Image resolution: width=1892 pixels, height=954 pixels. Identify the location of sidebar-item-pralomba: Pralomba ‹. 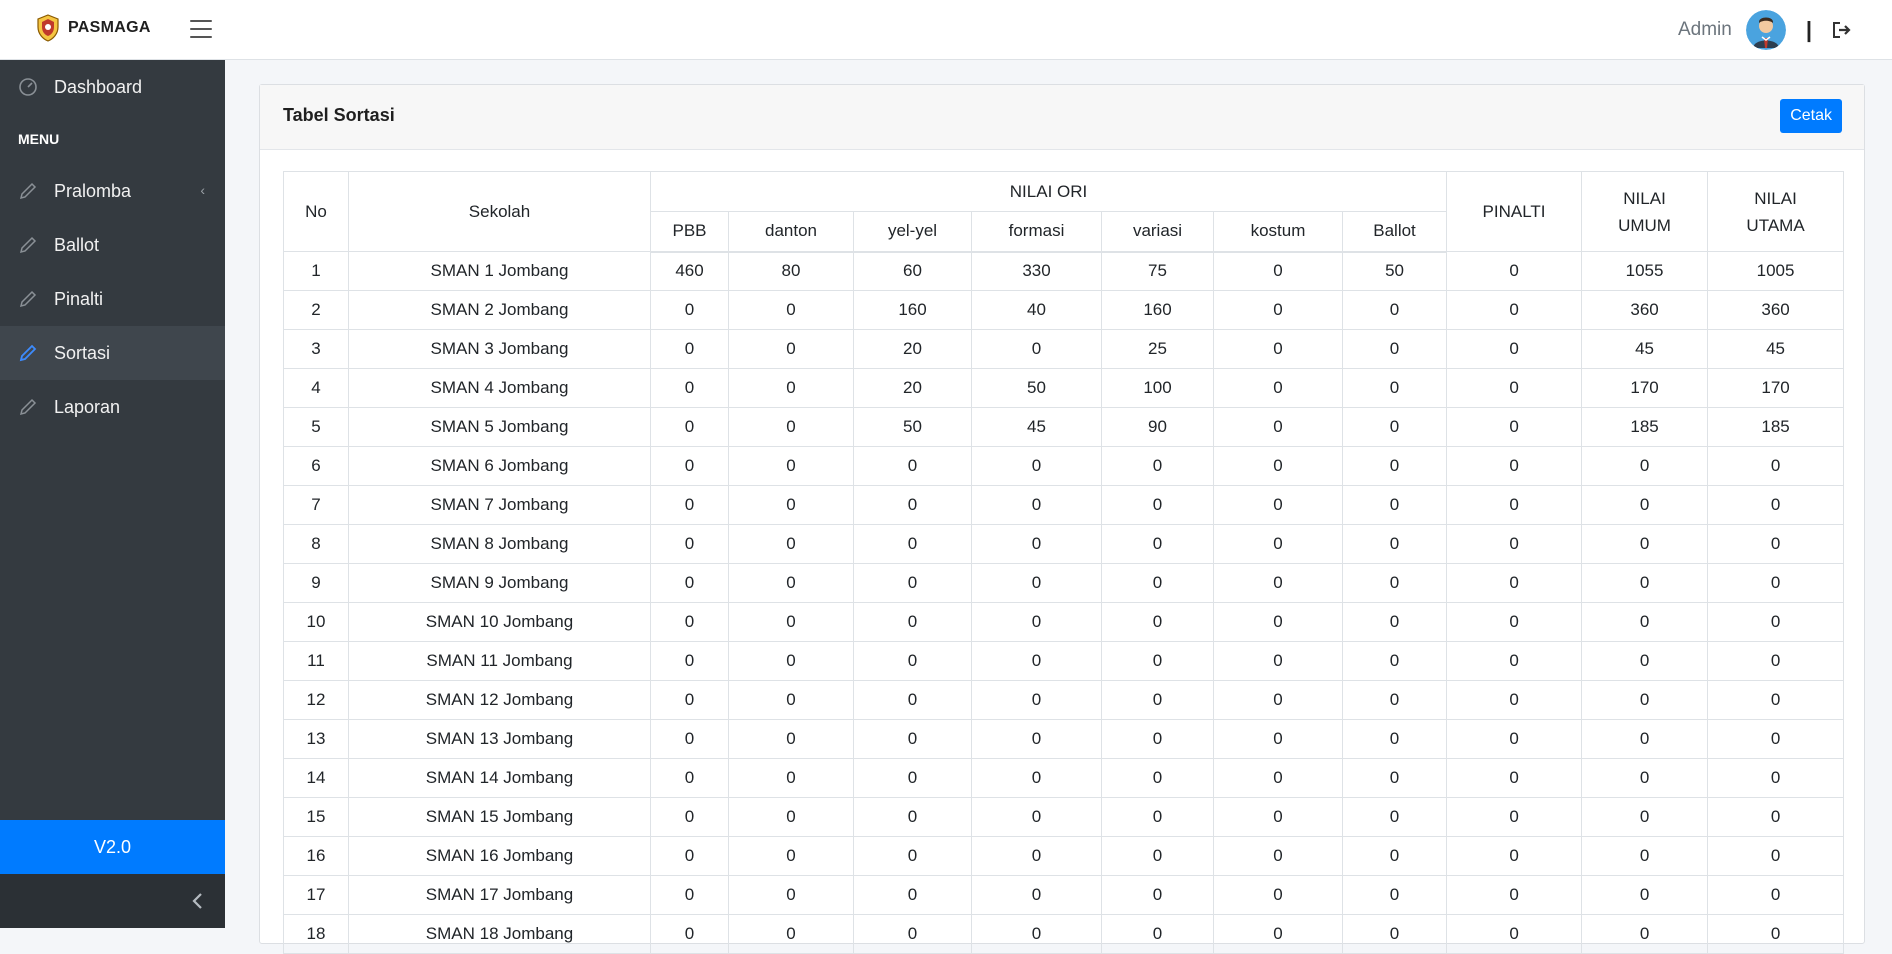
(112, 191).